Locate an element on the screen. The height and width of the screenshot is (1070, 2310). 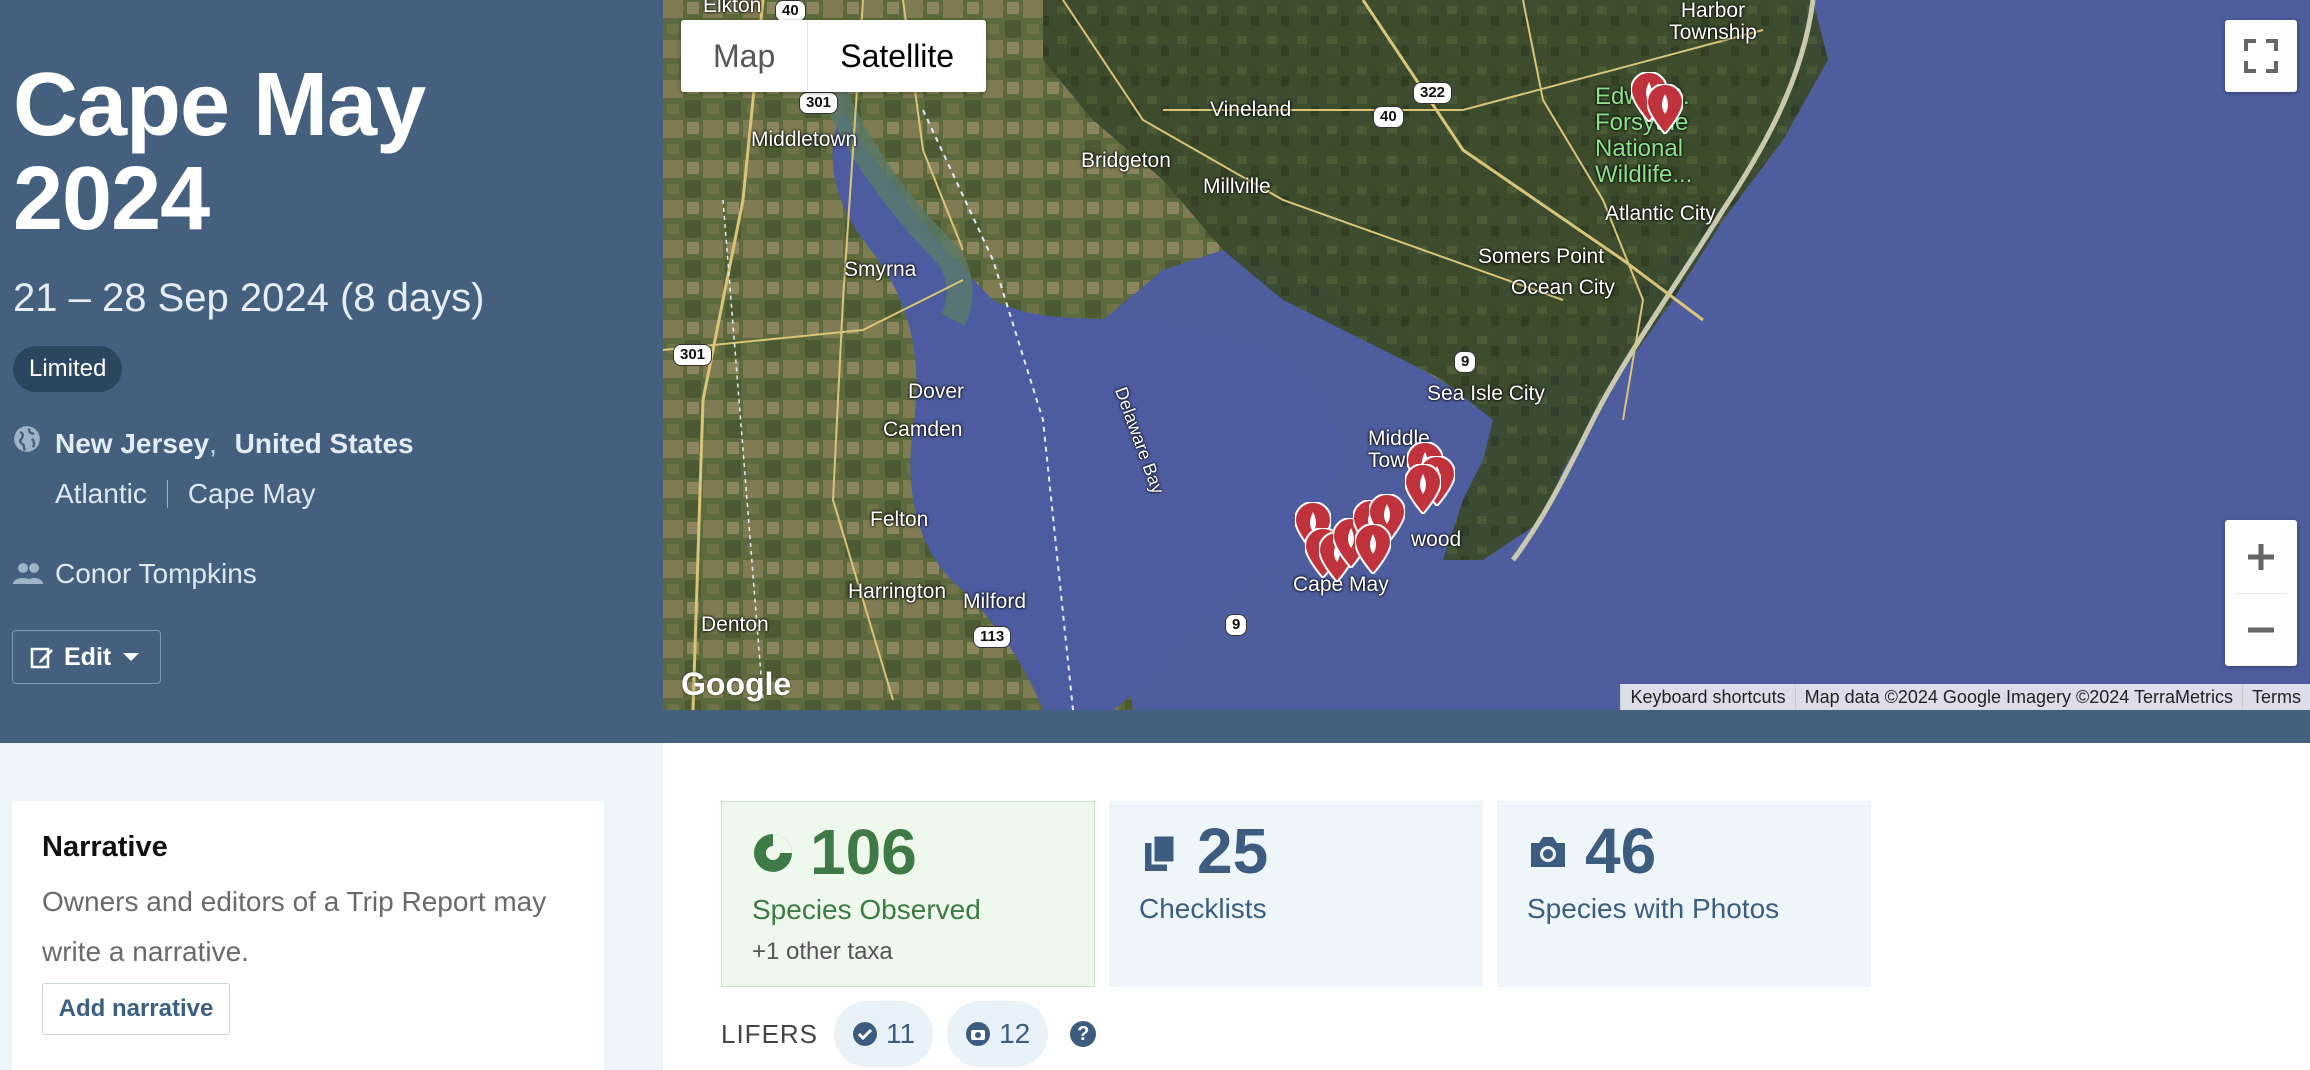
map-label: Ocean City is located at coordinates (1563, 287).